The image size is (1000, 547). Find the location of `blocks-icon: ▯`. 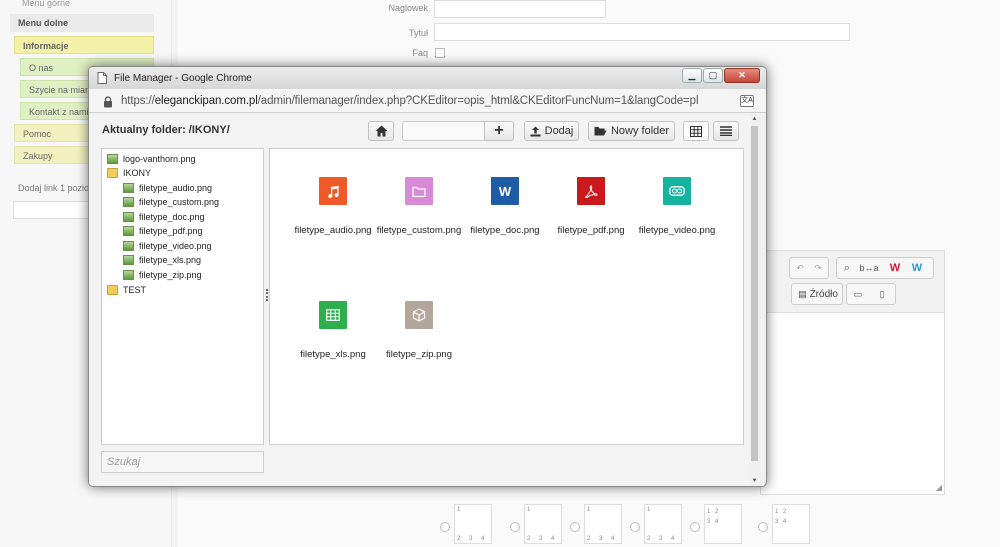

blocks-icon: ▯ is located at coordinates (882, 294).